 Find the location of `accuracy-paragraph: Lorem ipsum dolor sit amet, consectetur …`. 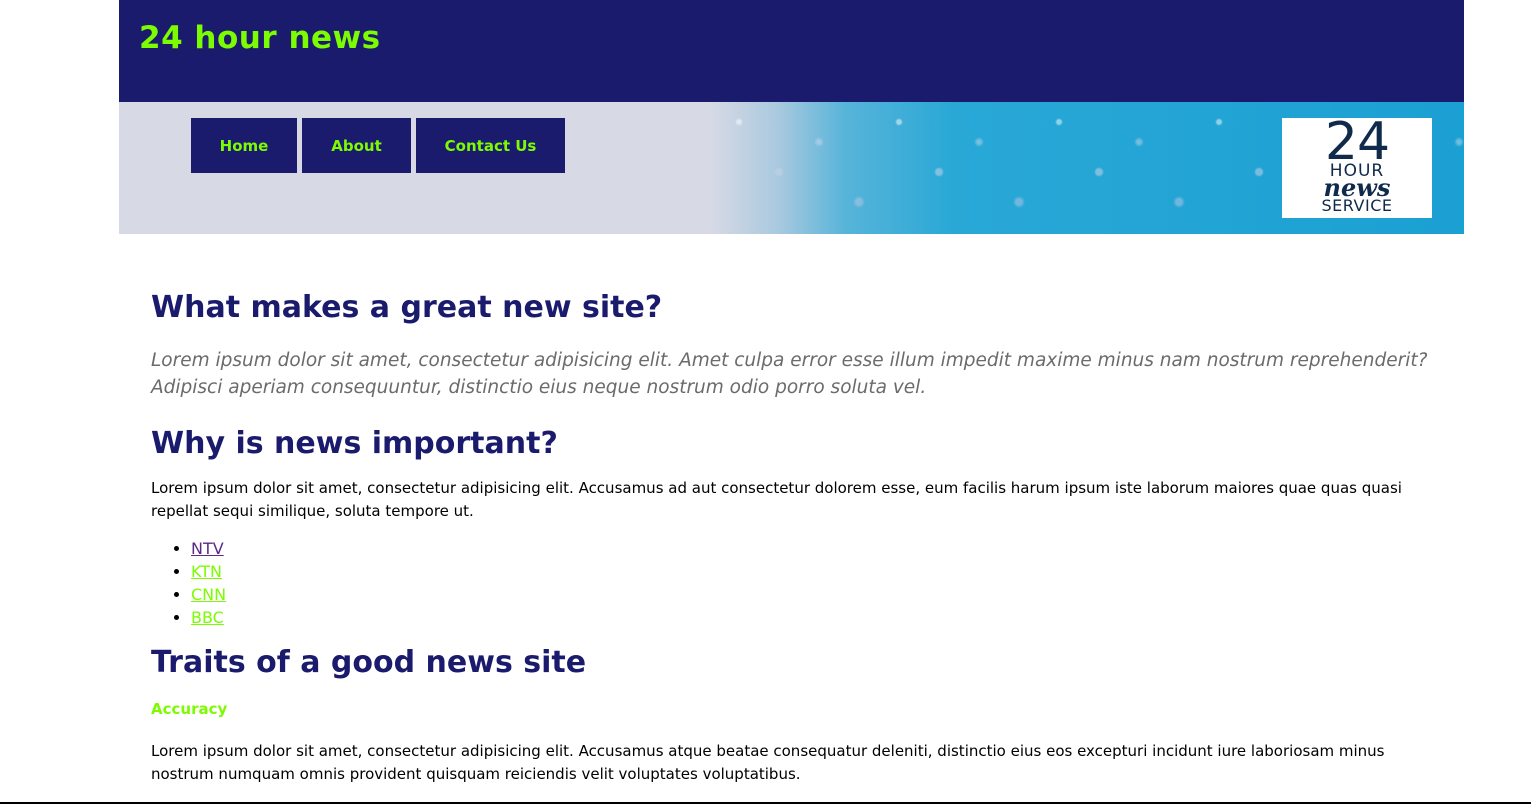

accuracy-paragraph: Lorem ipsum dolor sit amet, consectetur … is located at coordinates (768, 762).